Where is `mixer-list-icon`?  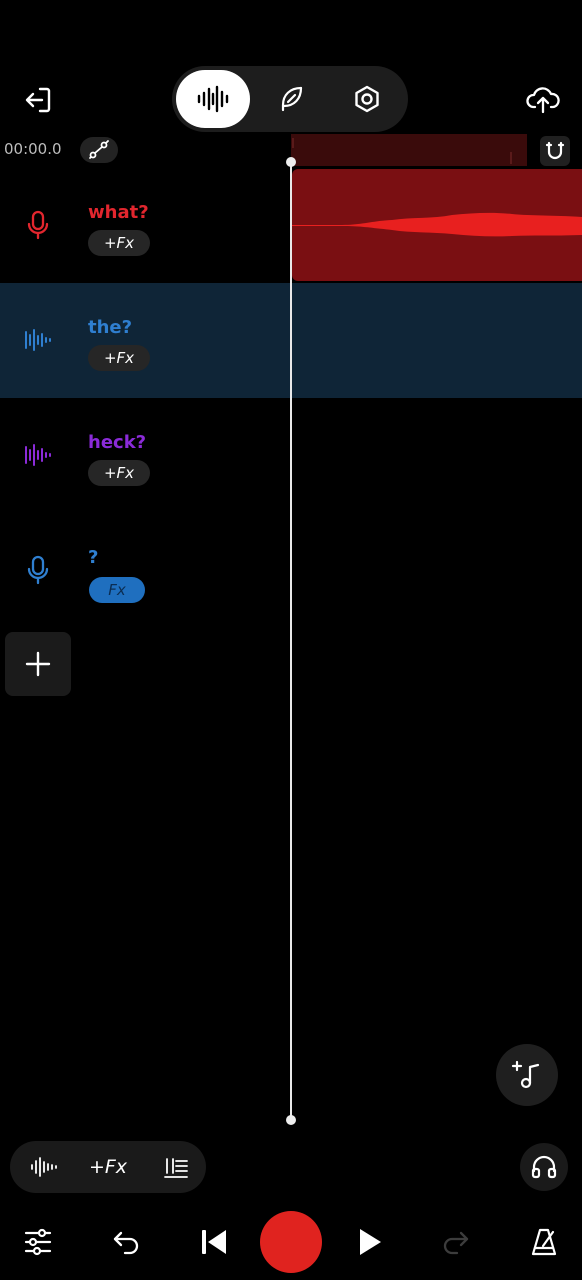
mixer-list-icon is located at coordinates (176, 1167).